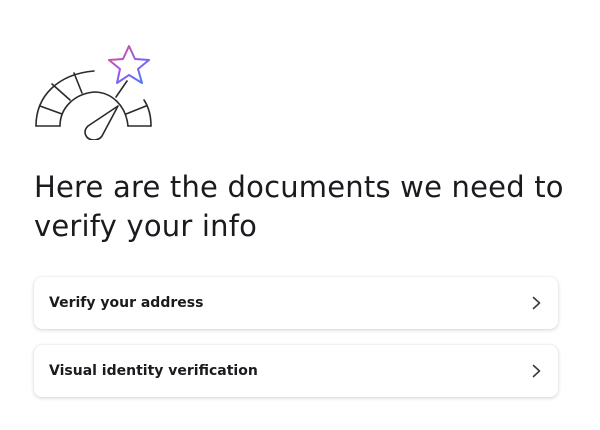  What do you see at coordinates (153, 371) in the screenshot?
I see `document-label: Visual identity verification` at bounding box center [153, 371].